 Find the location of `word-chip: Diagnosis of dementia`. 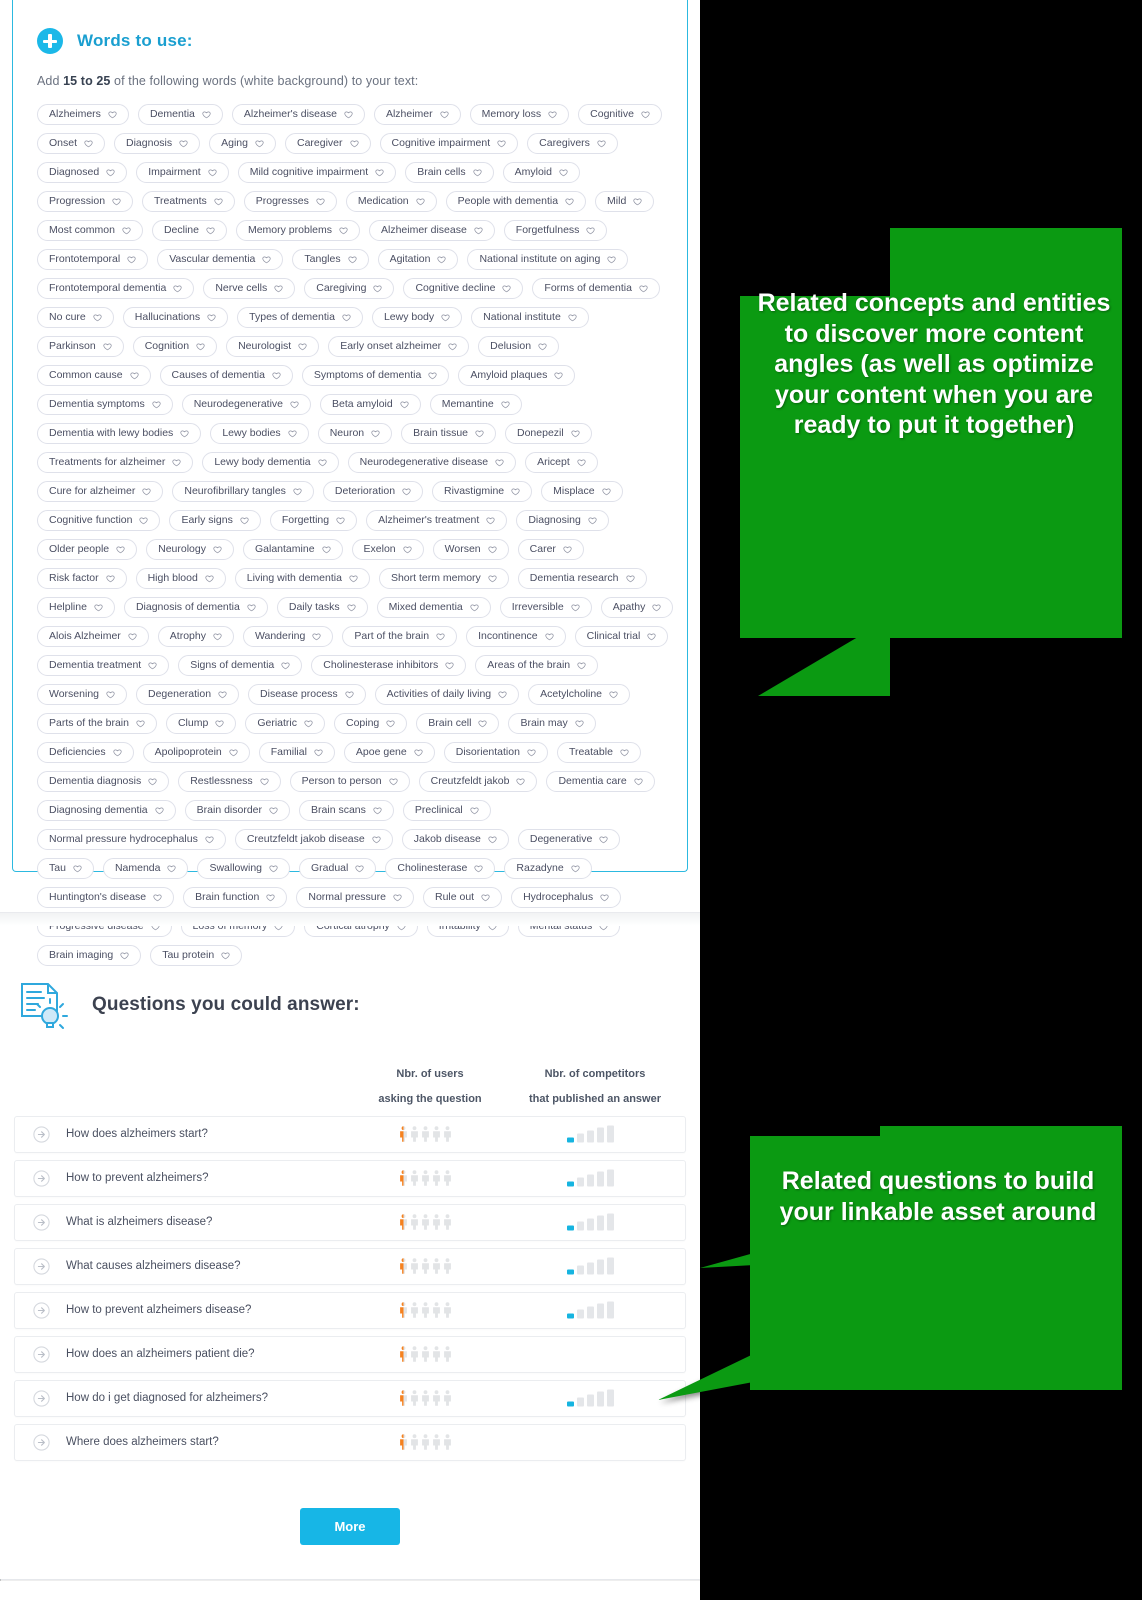

word-chip: Diagnosis of dementia is located at coordinates (195, 607).